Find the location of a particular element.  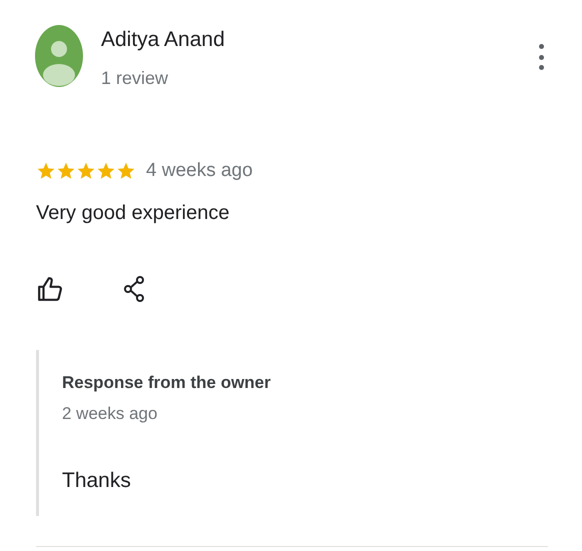

review-text: Very good experience is located at coordinates (133, 213).